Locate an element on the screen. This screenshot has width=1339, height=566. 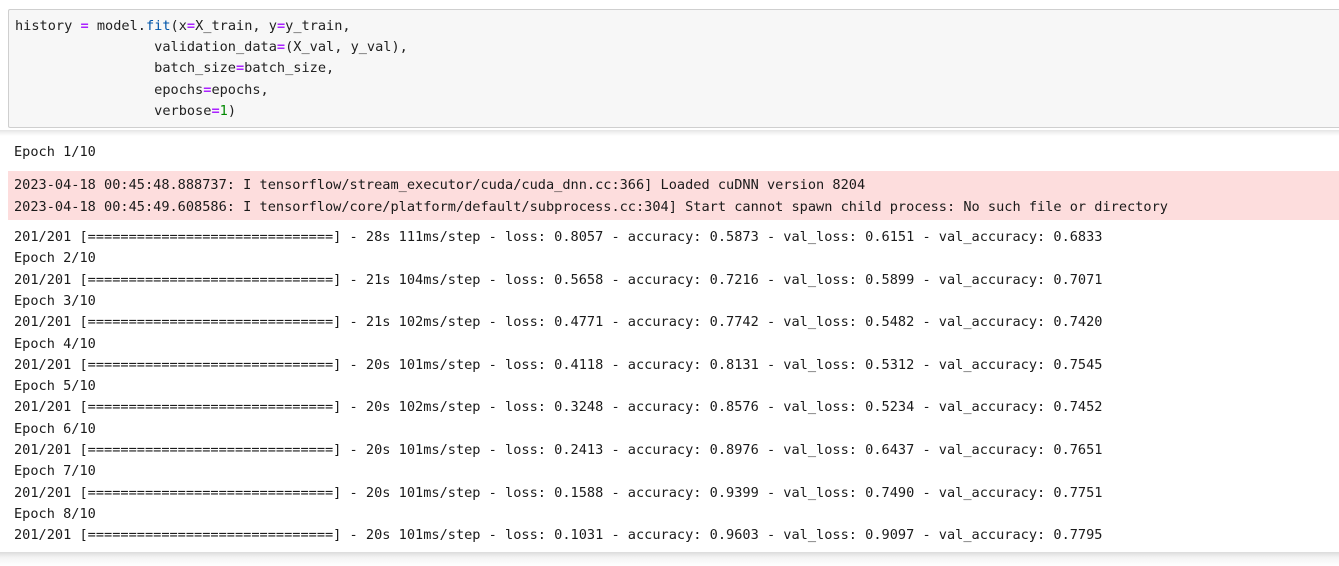
code-token: batch_size is located at coordinates (195, 68).